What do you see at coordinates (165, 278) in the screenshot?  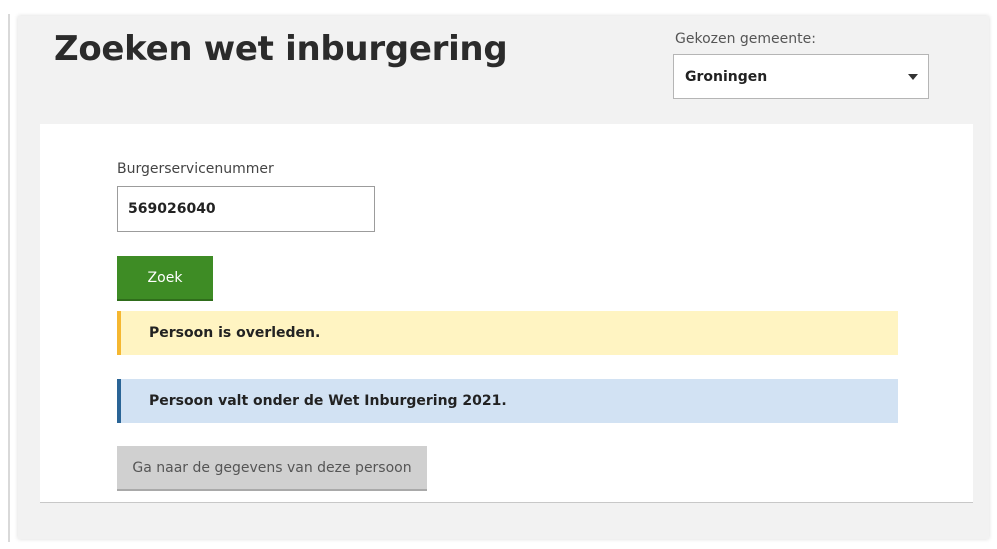 I see `search-button: Zoek` at bounding box center [165, 278].